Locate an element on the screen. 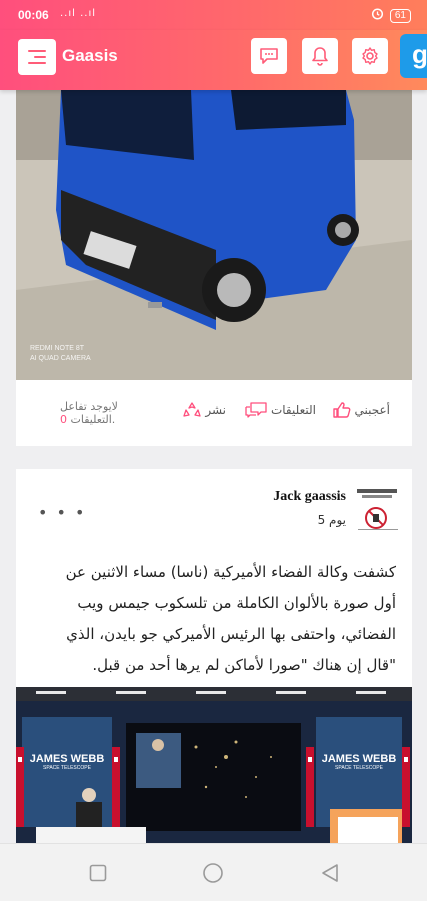 This screenshot has height=901, width=427. back-nav-icon is located at coordinates (330, 873).